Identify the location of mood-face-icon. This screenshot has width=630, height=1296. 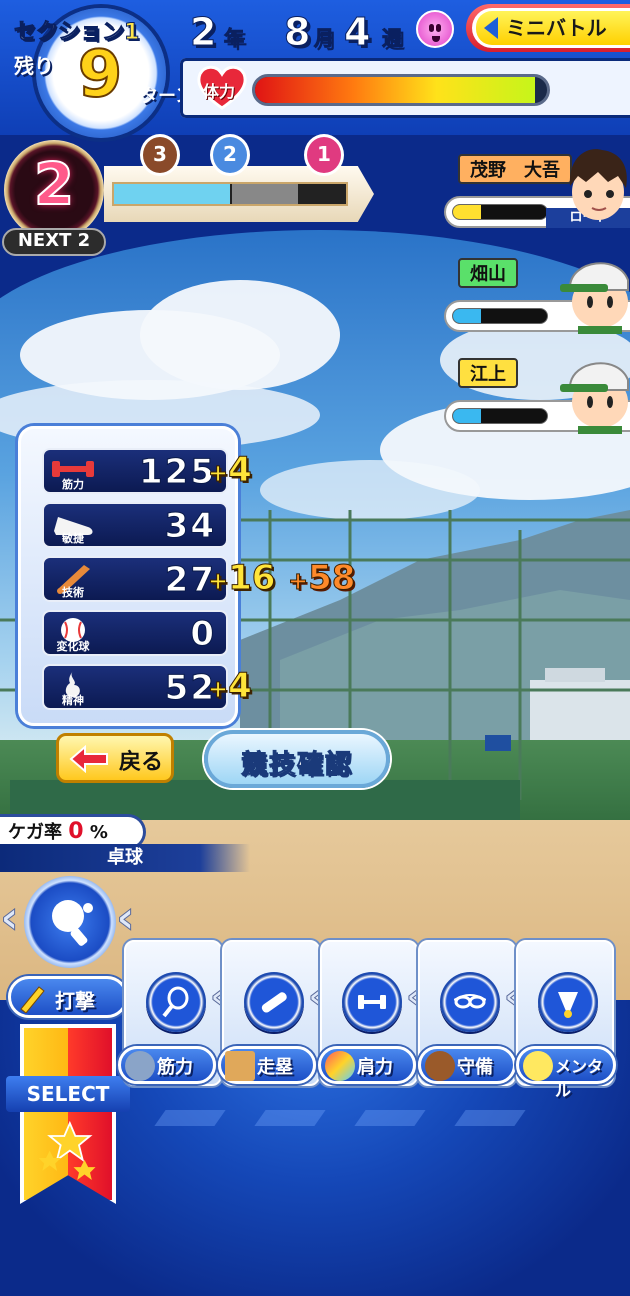
(435, 29).